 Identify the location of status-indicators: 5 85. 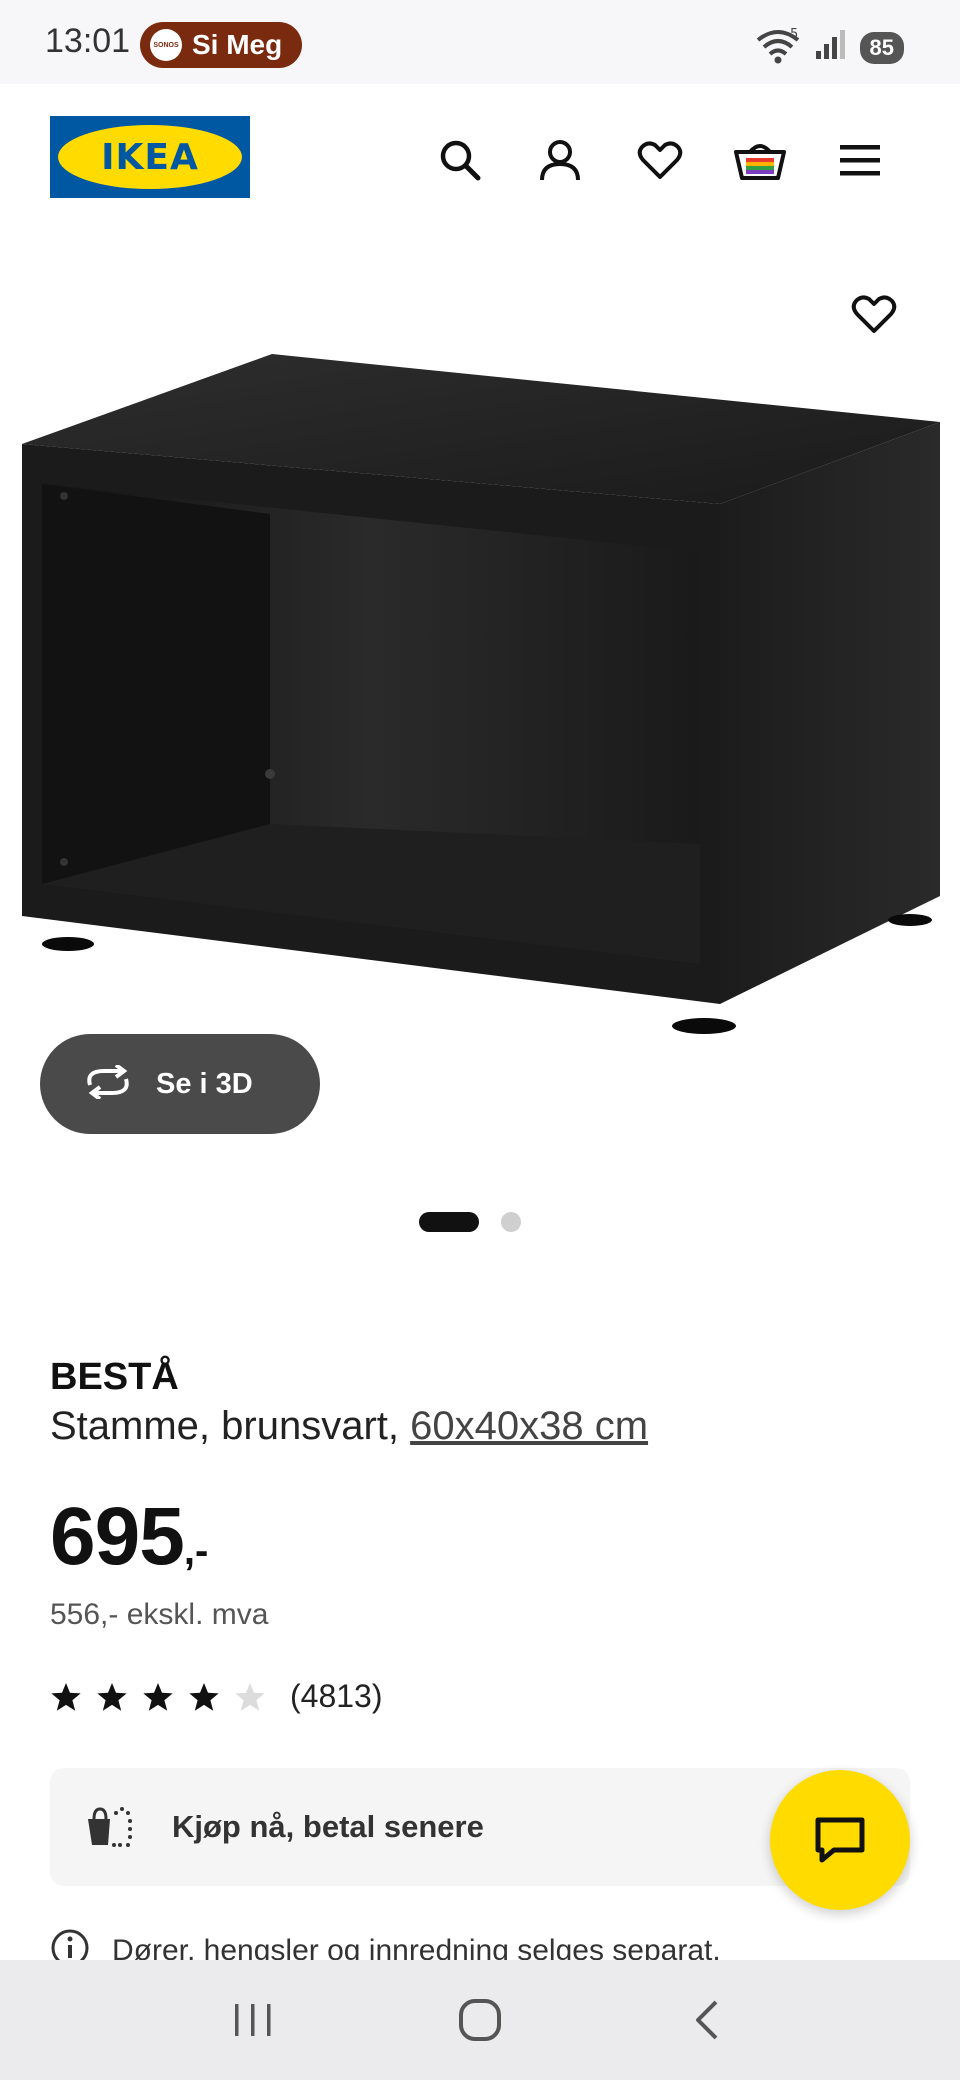
(830, 47).